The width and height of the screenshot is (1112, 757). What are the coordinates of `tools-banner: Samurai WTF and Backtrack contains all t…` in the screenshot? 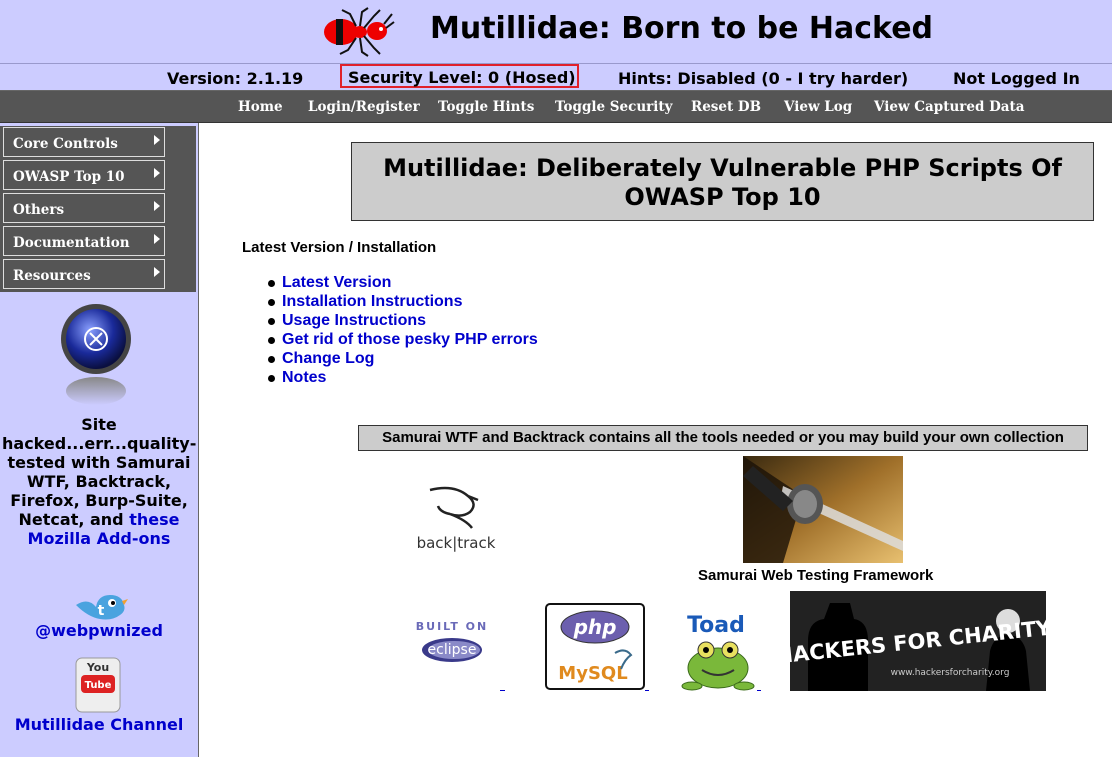 It's located at (723, 438).